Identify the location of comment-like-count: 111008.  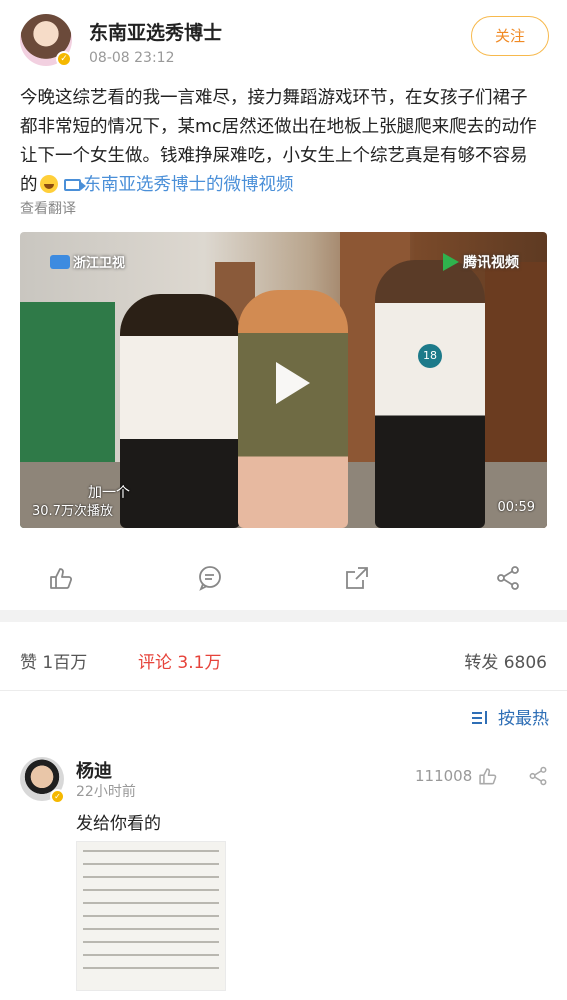
(444, 776).